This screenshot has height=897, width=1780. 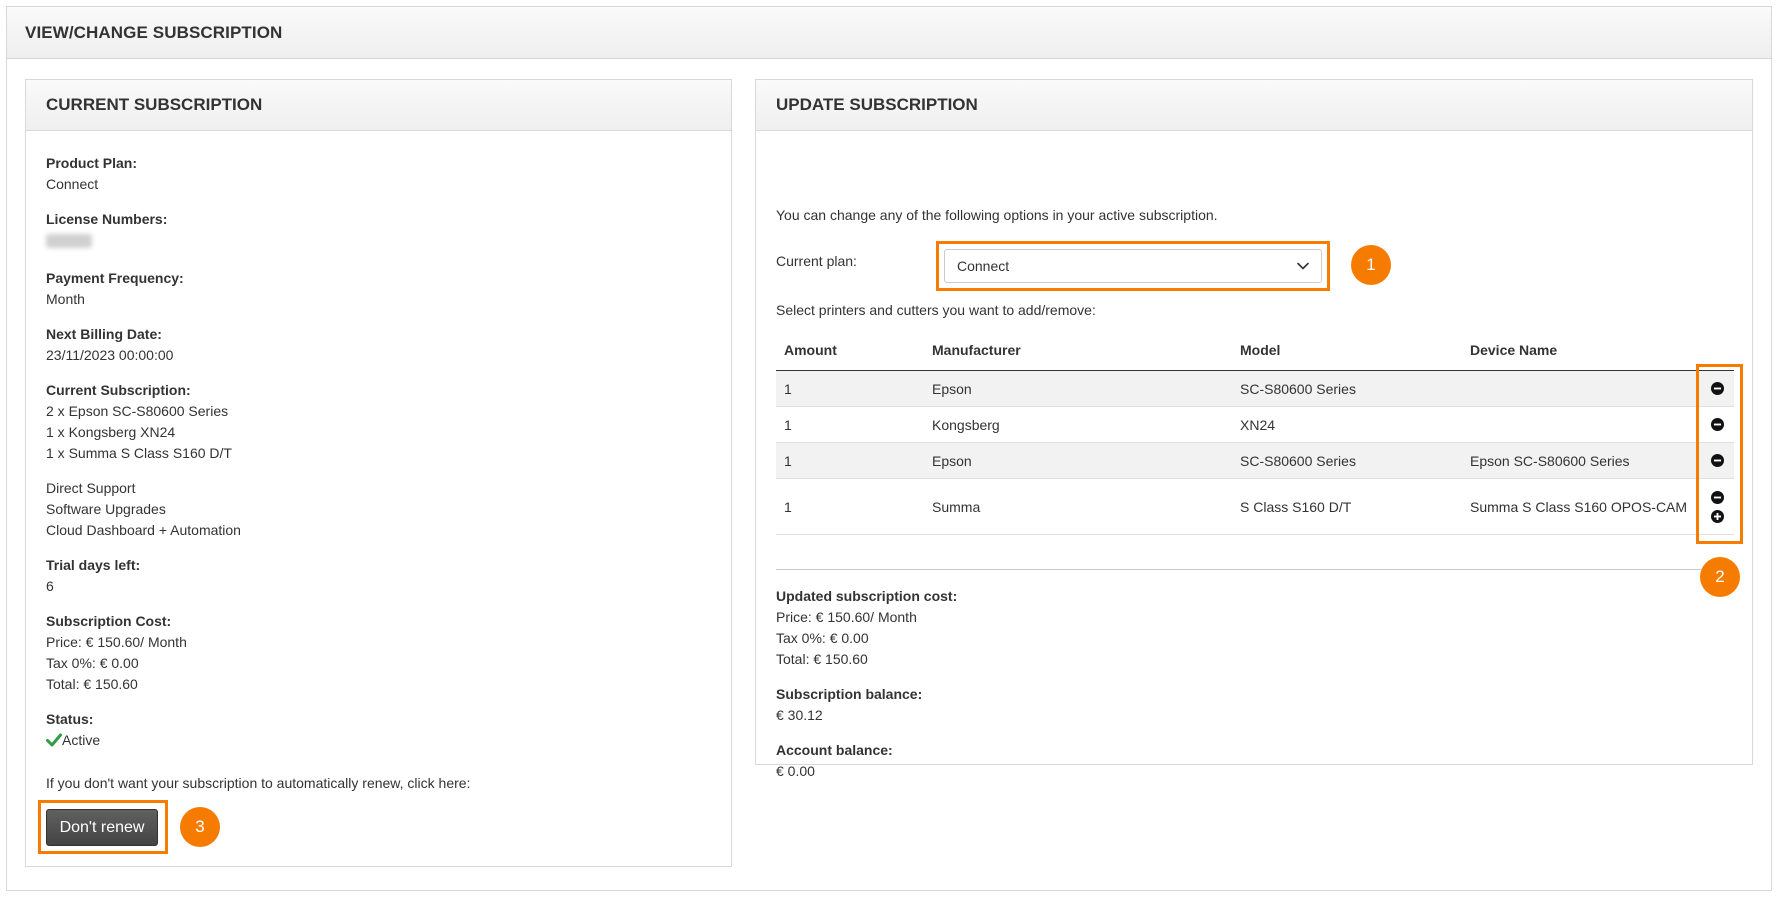 I want to click on account-balance-value: € 0.00, so click(x=795, y=771).